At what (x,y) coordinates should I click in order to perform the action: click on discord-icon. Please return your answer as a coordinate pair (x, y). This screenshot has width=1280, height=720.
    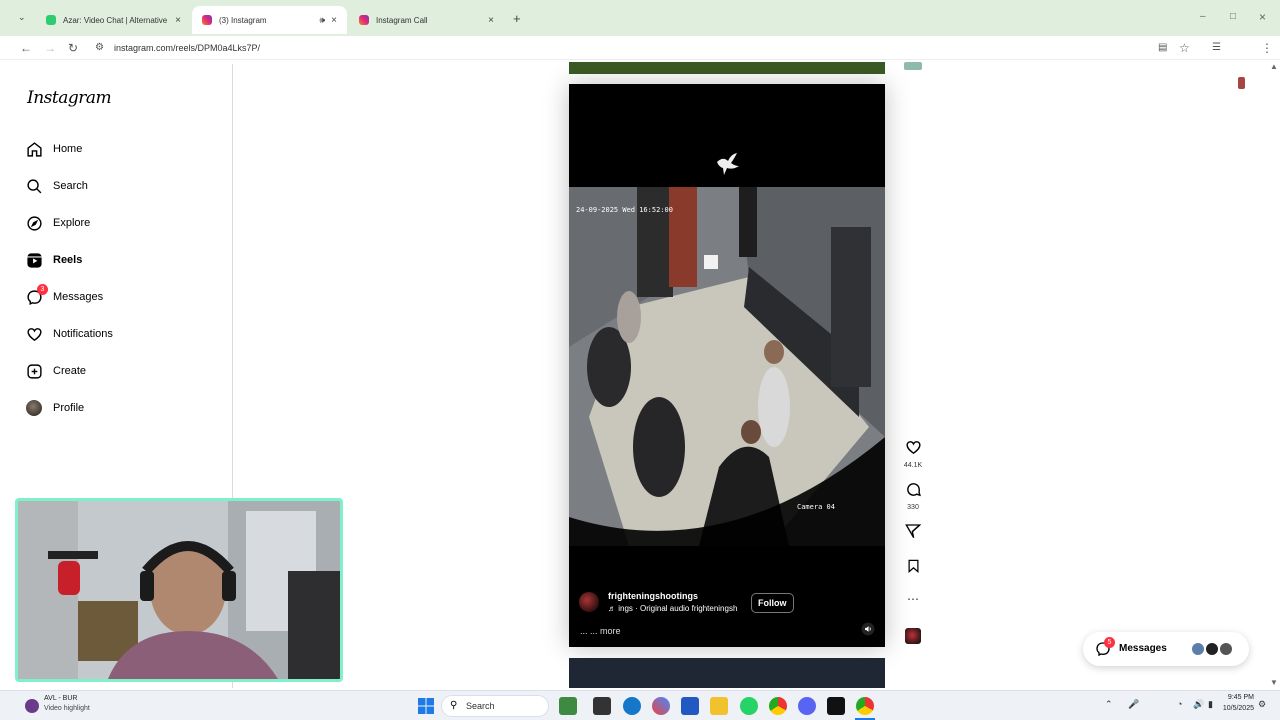
    Looking at the image, I should click on (807, 706).